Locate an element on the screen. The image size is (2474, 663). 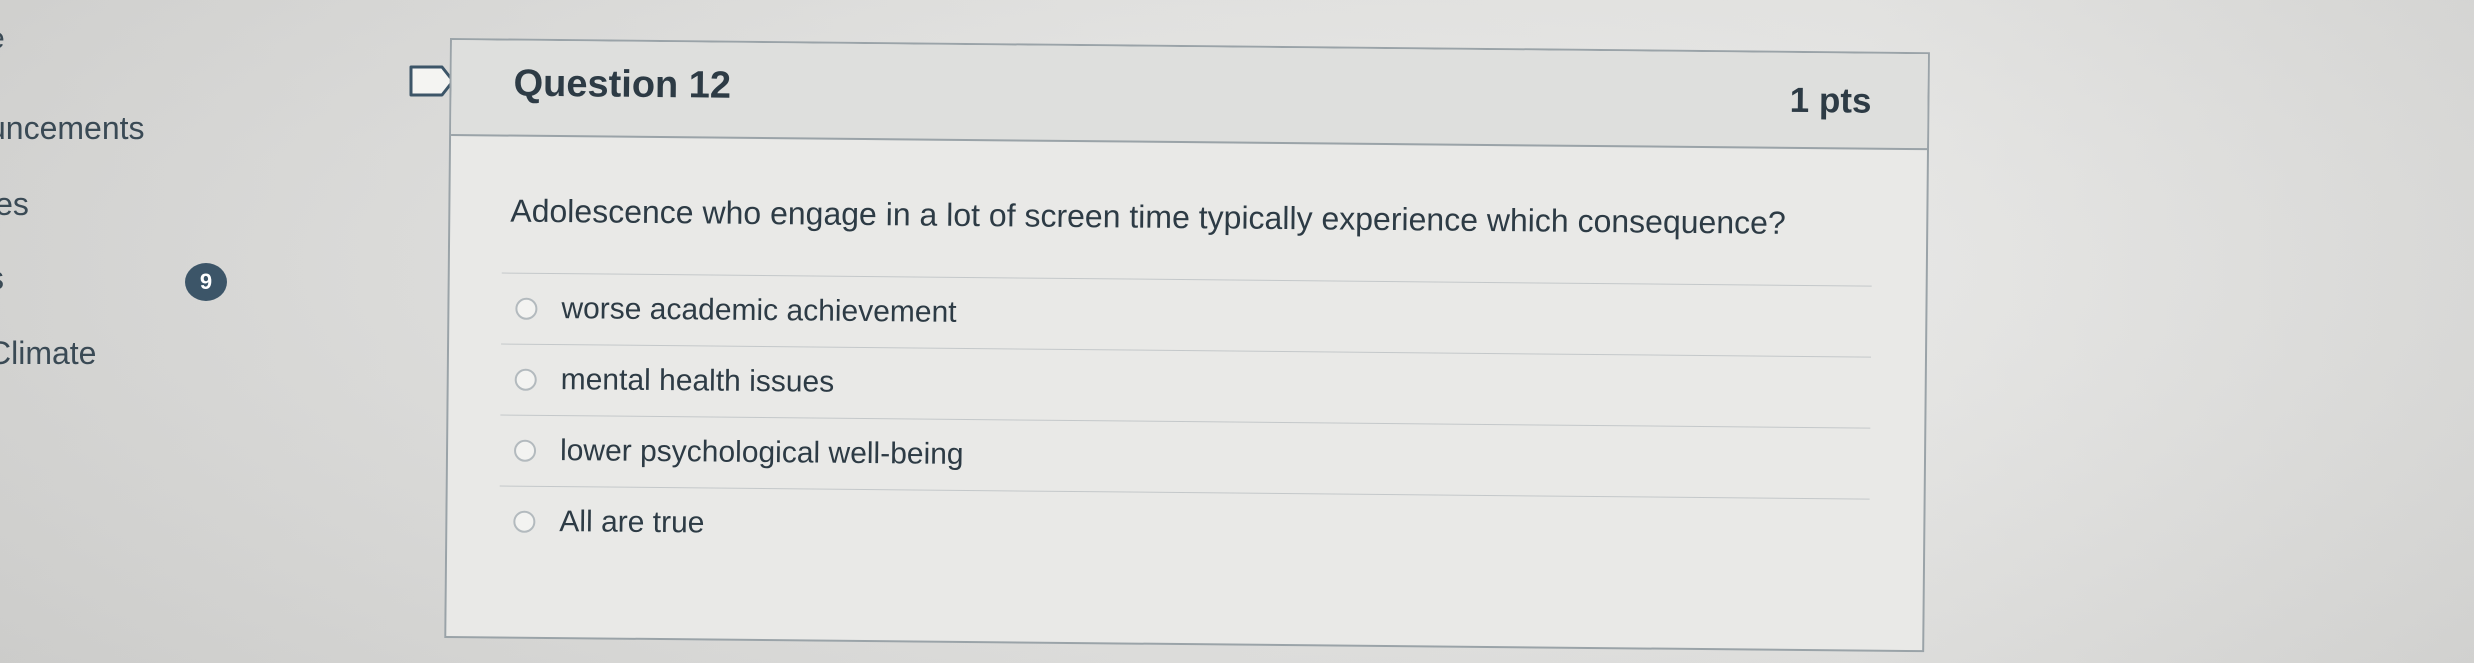
answer-label: All are true is located at coordinates (631, 522).